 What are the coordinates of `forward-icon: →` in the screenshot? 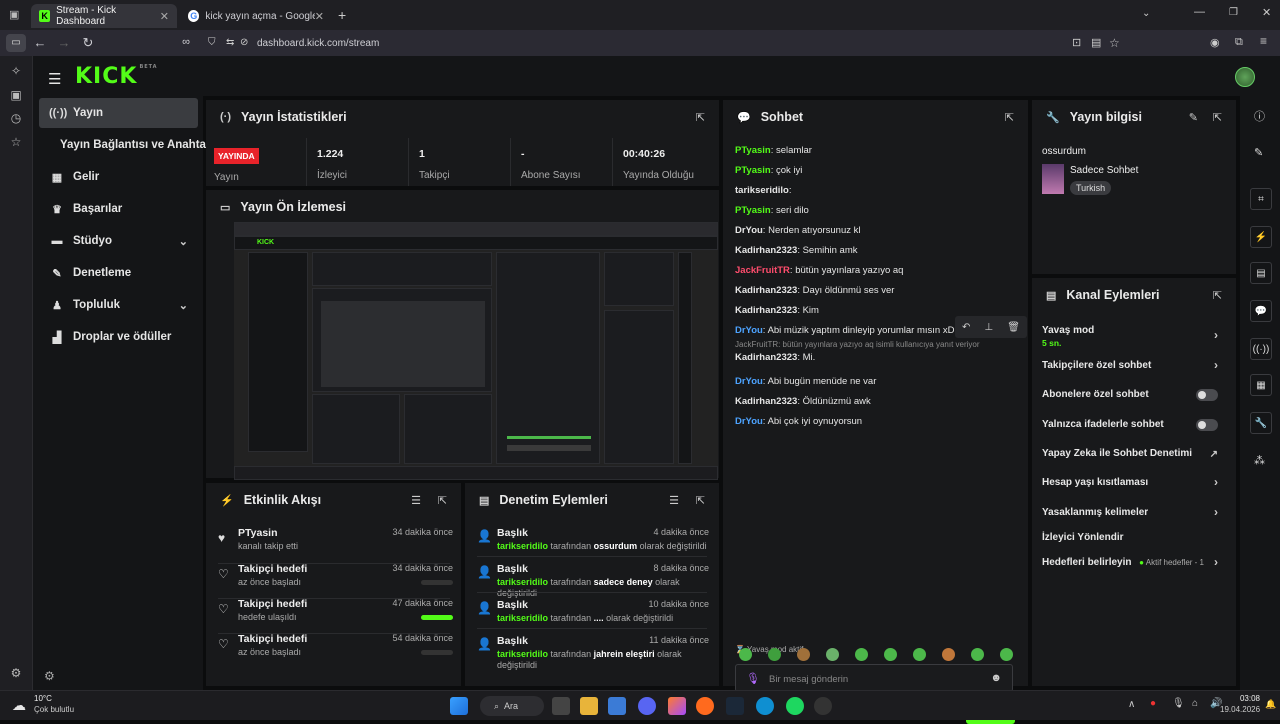 It's located at (64, 42).